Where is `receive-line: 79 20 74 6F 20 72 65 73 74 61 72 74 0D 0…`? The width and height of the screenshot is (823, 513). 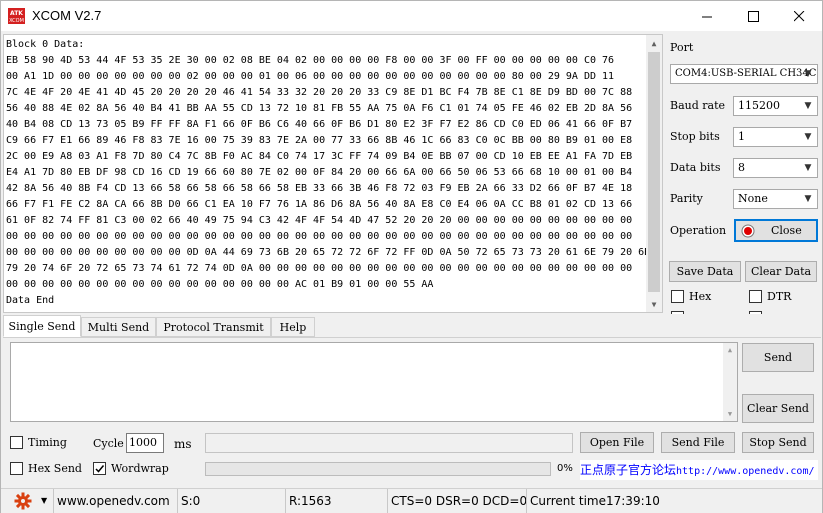 receive-line: 79 20 74 6F 20 72 65 73 74 61 72 74 0D 0… is located at coordinates (319, 268).